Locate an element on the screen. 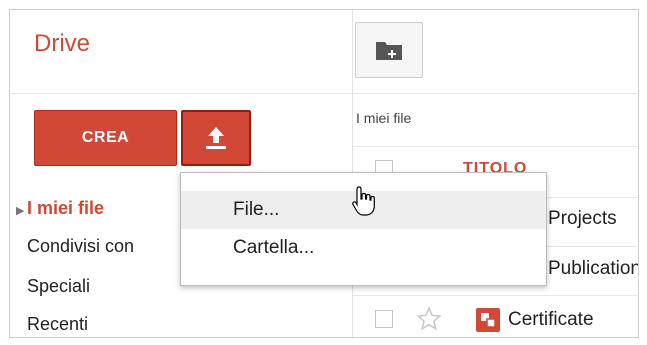  create-button: CREA is located at coordinates (105, 138).